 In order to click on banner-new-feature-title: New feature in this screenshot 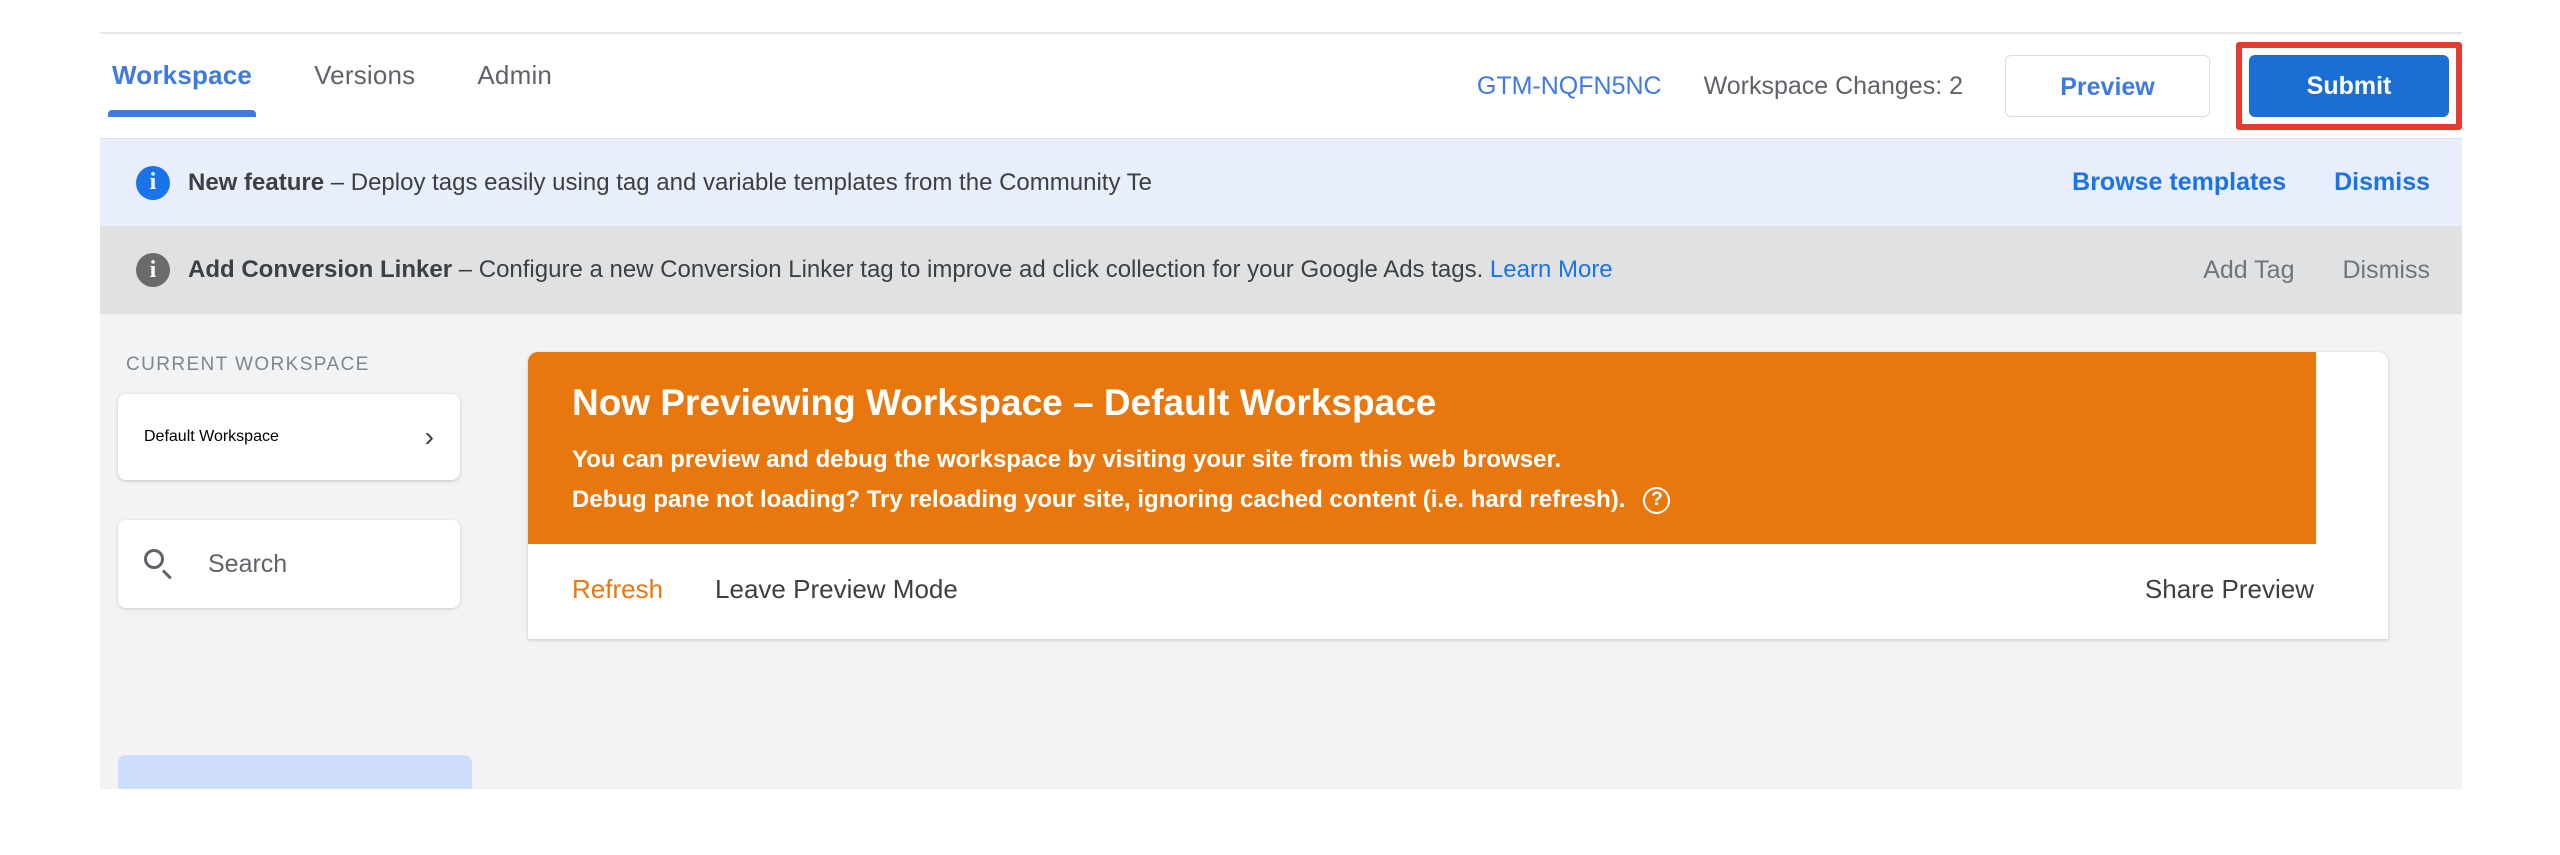, I will do `click(256, 182)`.